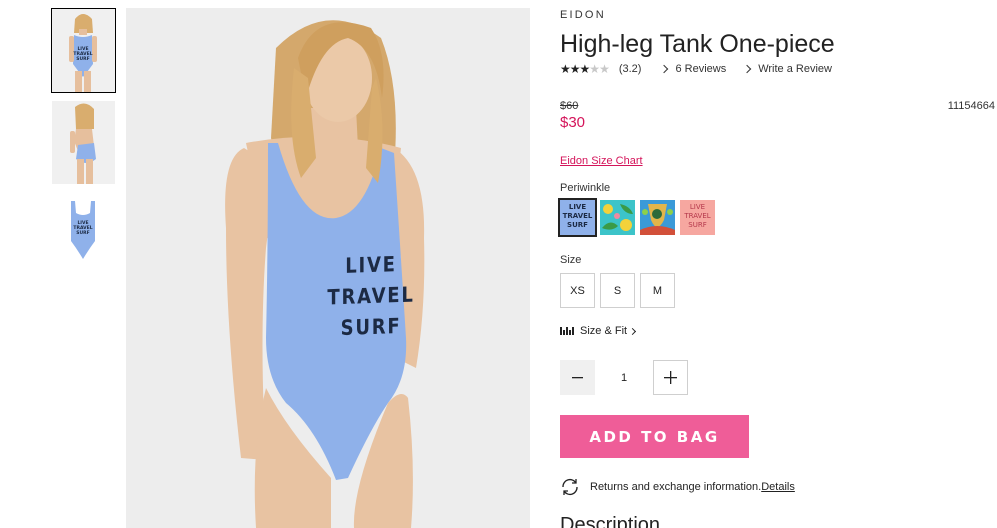 The image size is (997, 528). I want to click on returns-info: Returns and exchange information. Details, so click(677, 487).